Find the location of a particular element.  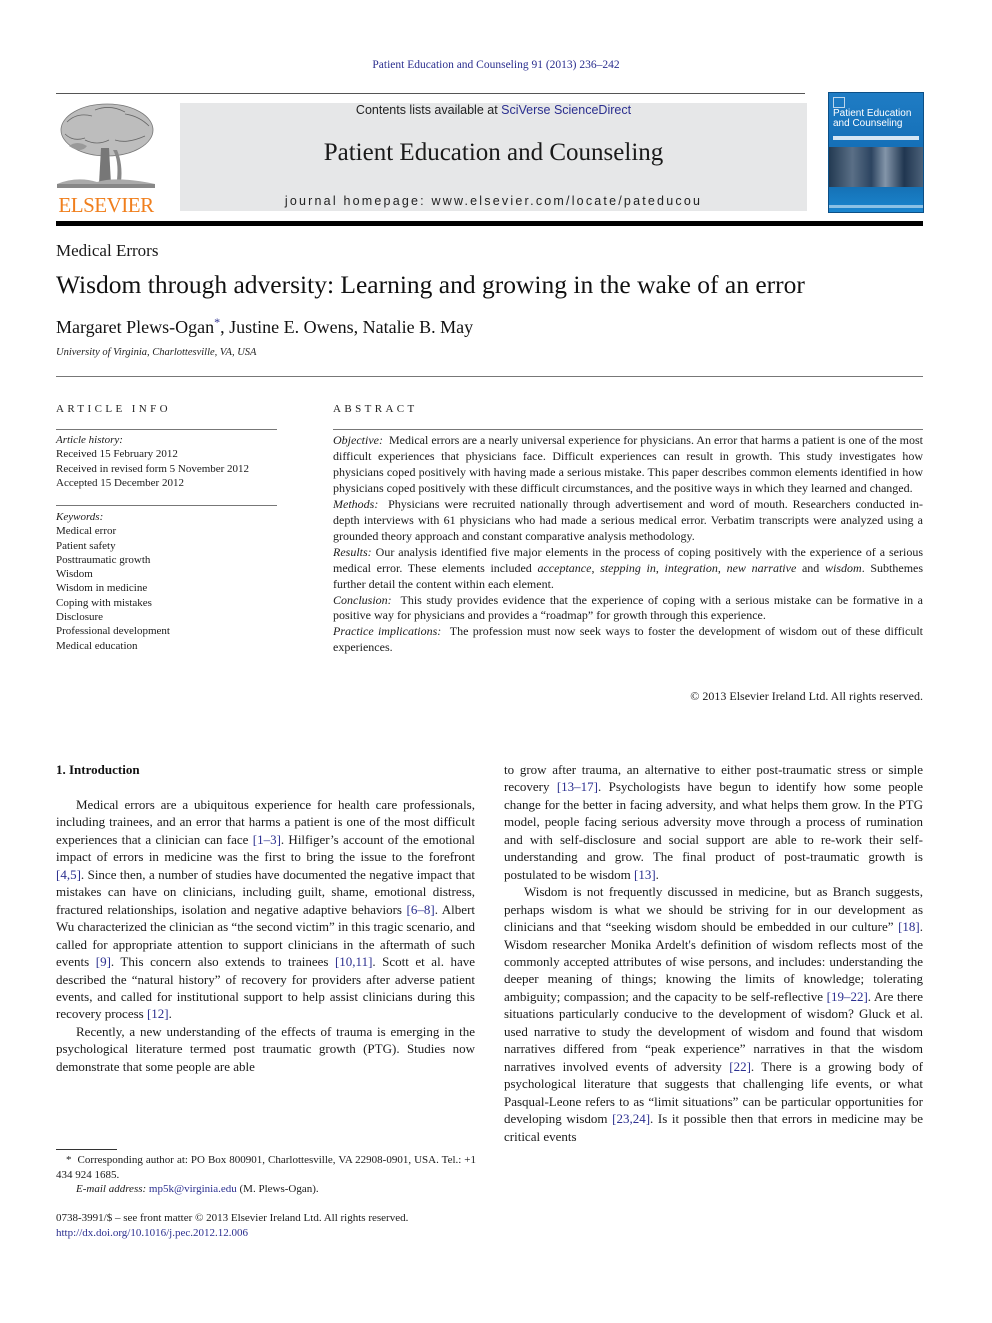

history-accepted: Accepted 15 December 2012 is located at coordinates (120, 482).